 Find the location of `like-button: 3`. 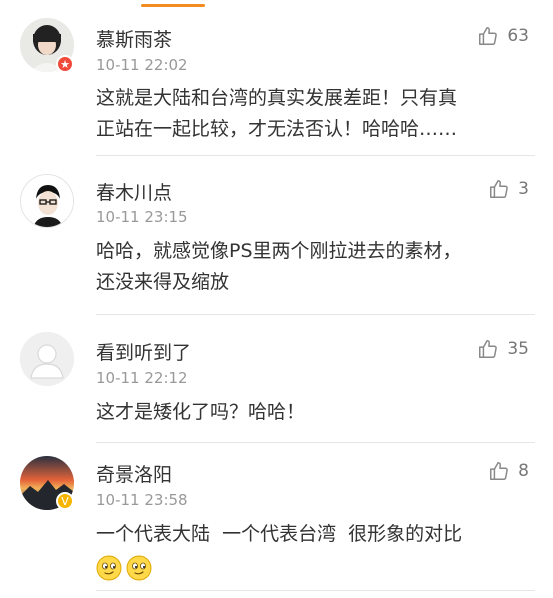

like-button: 3 is located at coordinates (508, 189).